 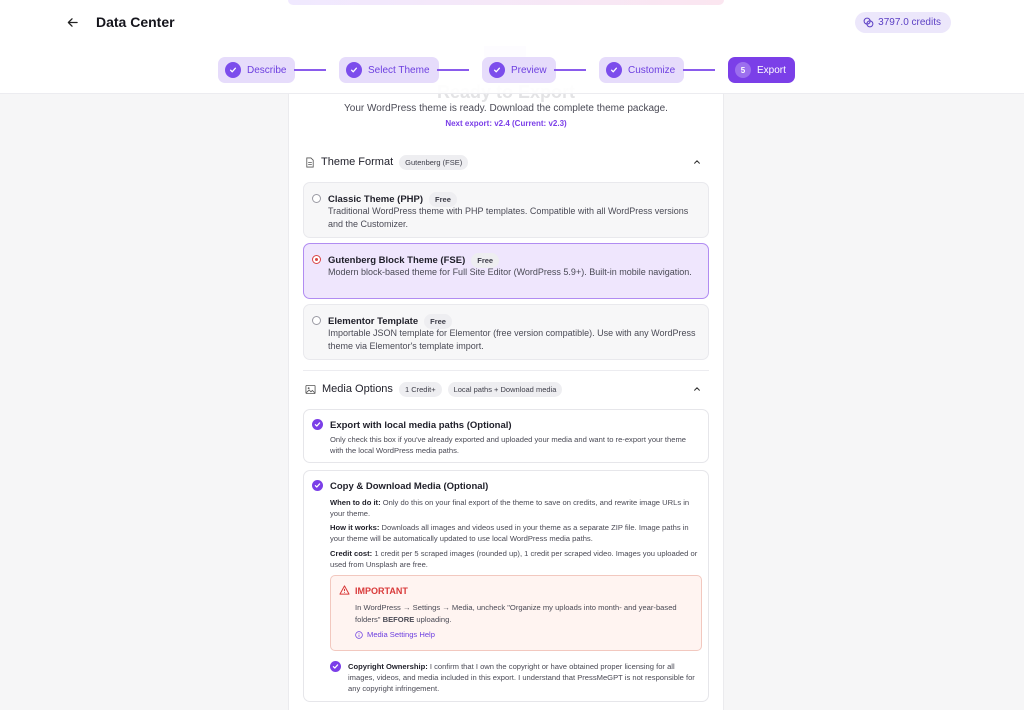 I want to click on option-name: Classic Theme (PHP), so click(x=376, y=199).